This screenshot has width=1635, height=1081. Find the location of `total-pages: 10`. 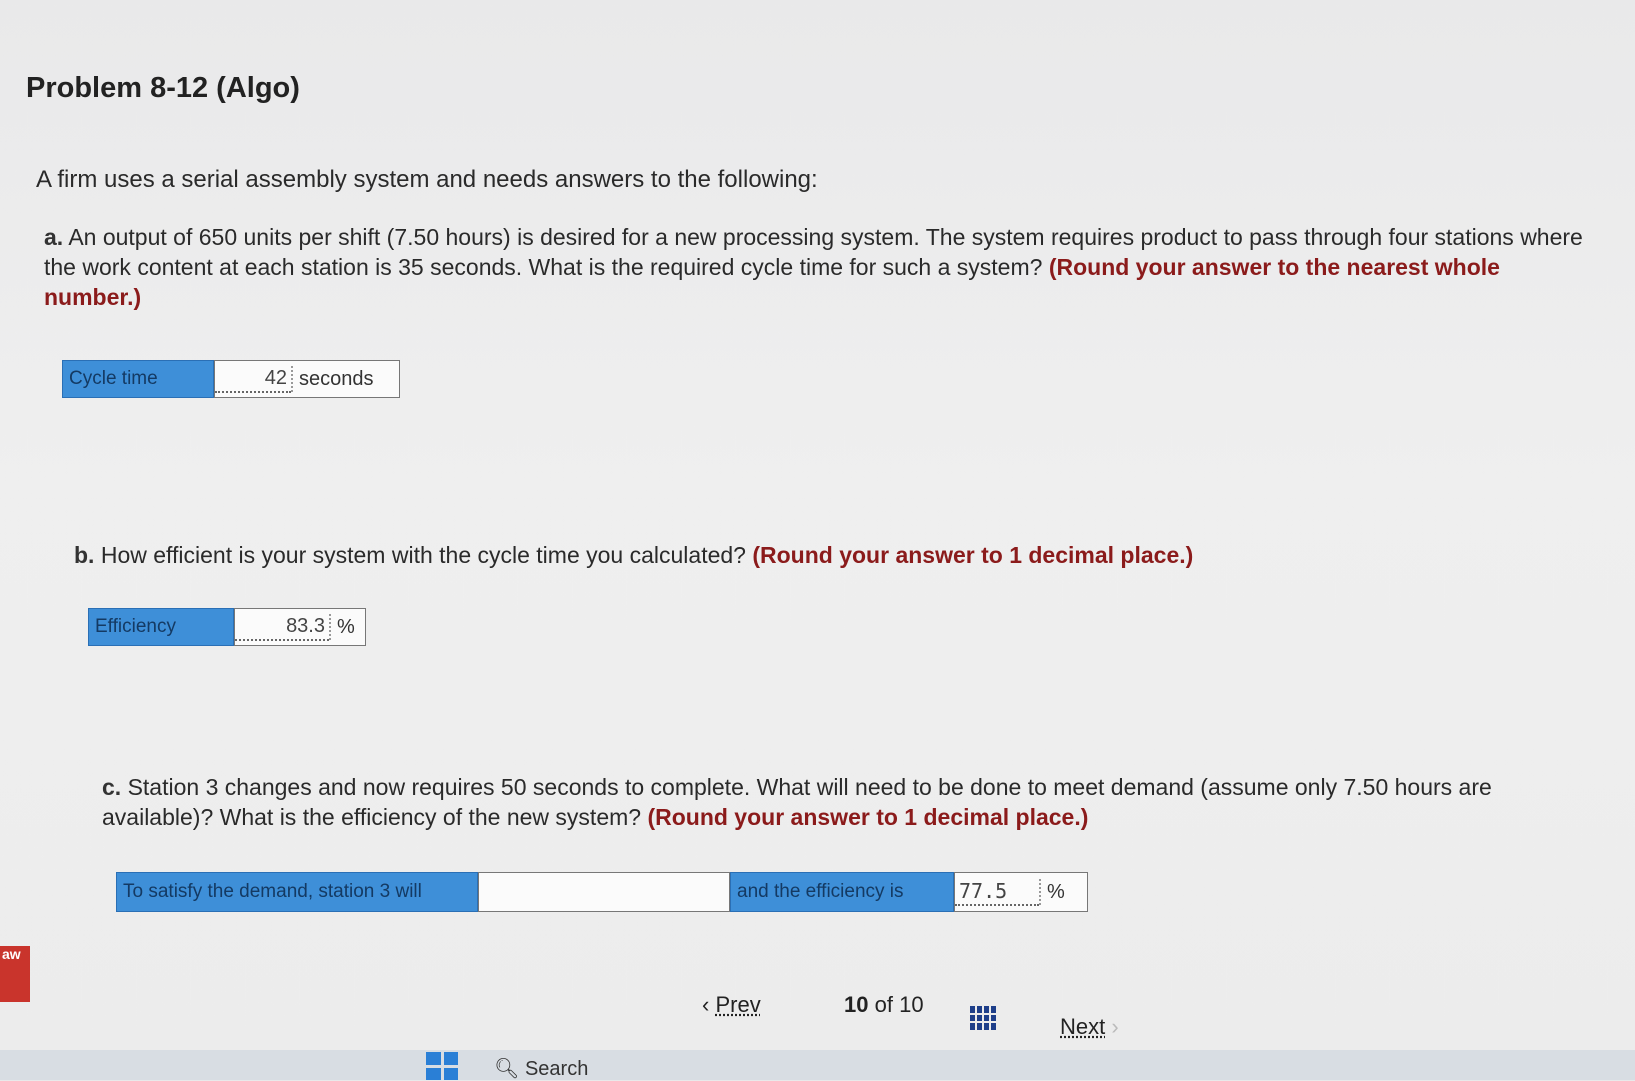

total-pages: 10 is located at coordinates (911, 1004).